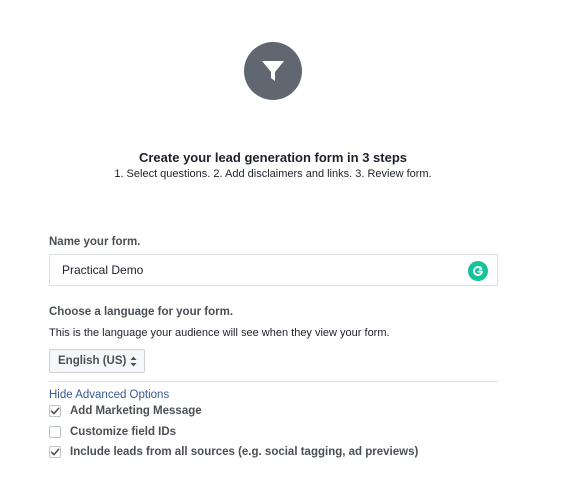 This screenshot has height=493, width=570. I want to click on option-label: Customize field IDs, so click(123, 432).